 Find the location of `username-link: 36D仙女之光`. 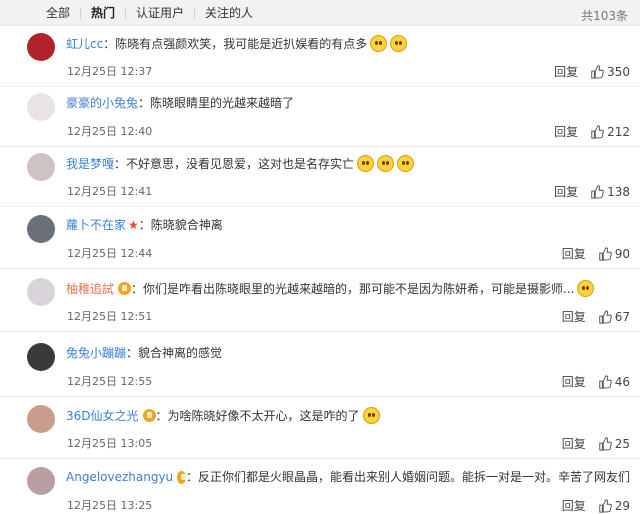

username-link: 36D仙女之光 is located at coordinates (102, 416).